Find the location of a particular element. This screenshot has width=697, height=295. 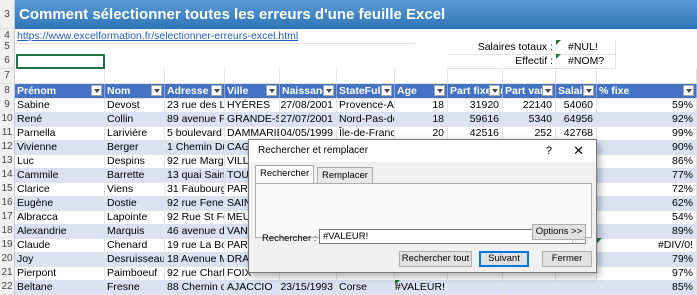

table-cell: 27/08/2001 is located at coordinates (308, 105).